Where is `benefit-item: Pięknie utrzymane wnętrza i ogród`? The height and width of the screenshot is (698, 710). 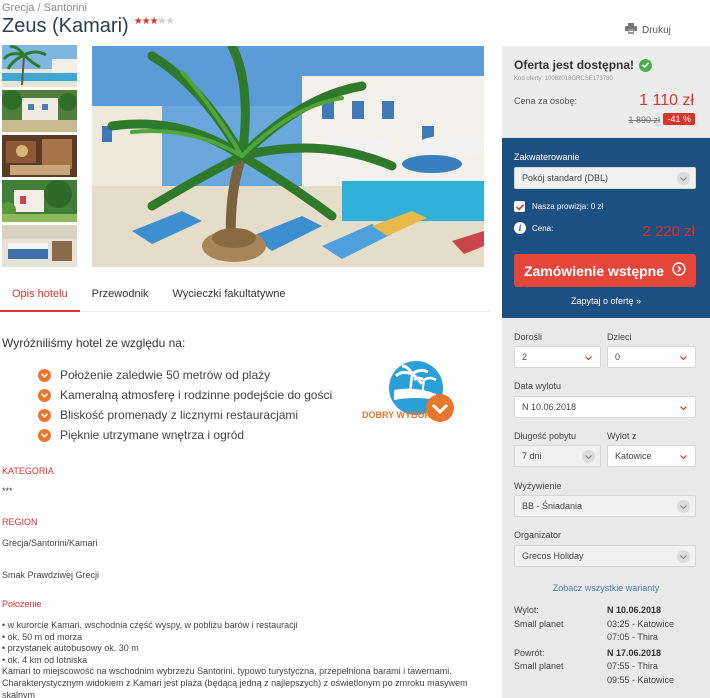 benefit-item: Pięknie utrzymane wnętrza i ogród is located at coordinates (185, 435).